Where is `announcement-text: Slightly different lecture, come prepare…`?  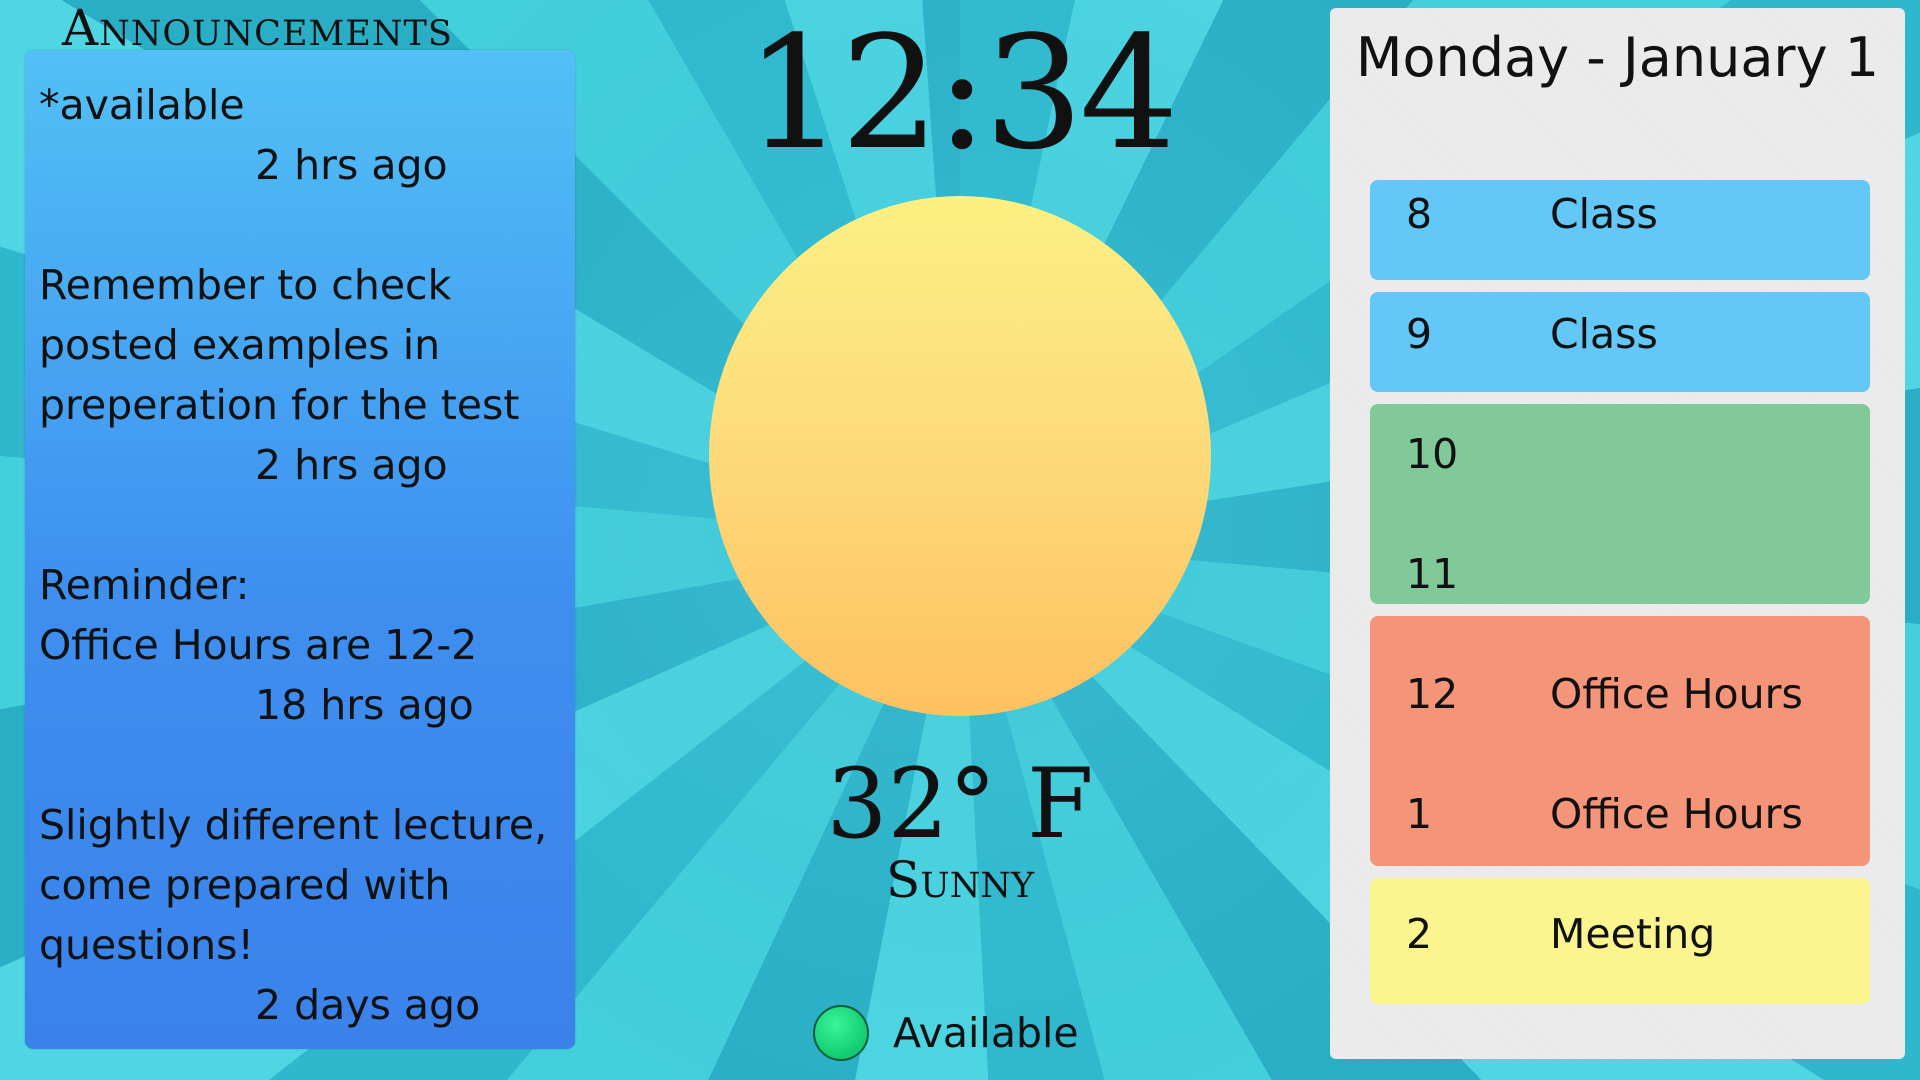 announcement-text: Slightly different lecture, come prepare… is located at coordinates (293, 885).